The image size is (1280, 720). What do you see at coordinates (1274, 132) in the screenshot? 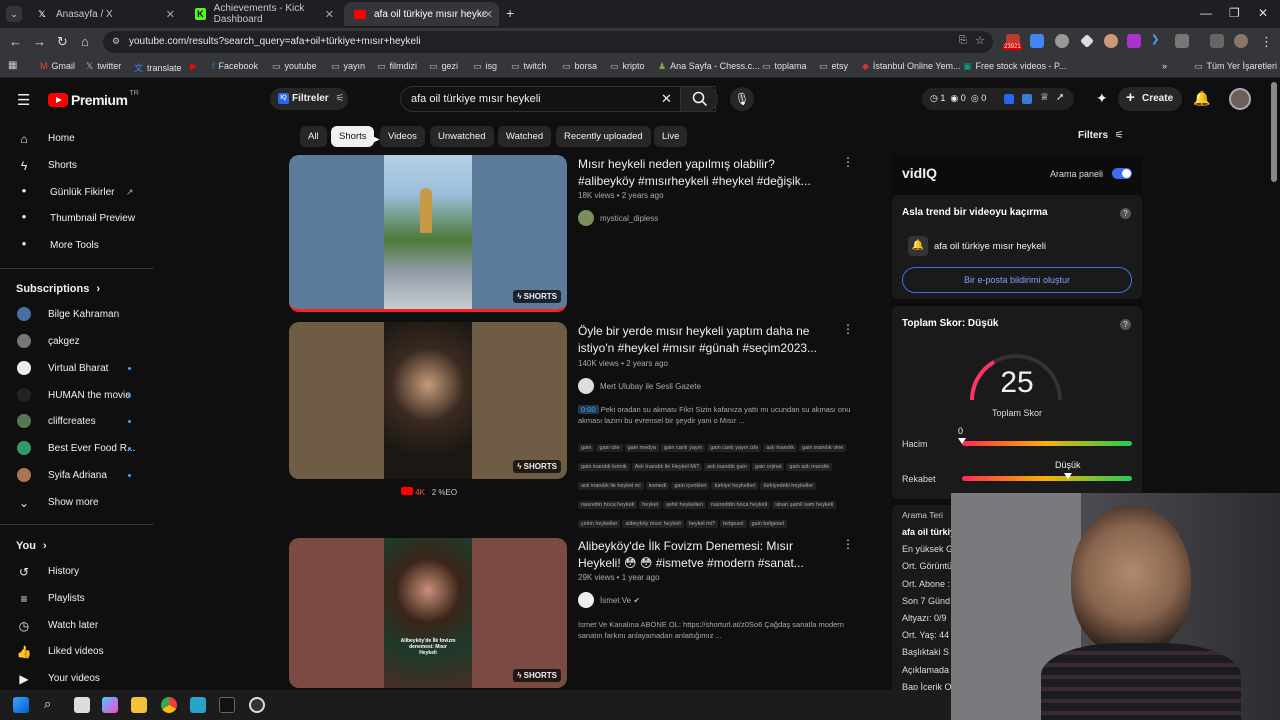
I see `page-scrollbar` at bounding box center [1274, 132].